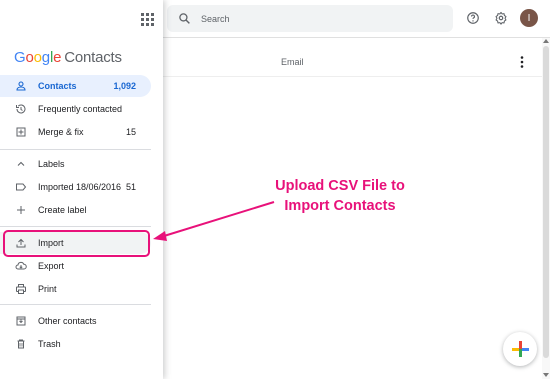 Image resolution: width=550 pixels, height=379 pixels. I want to click on sidebar-item-print: Print, so click(75, 289).